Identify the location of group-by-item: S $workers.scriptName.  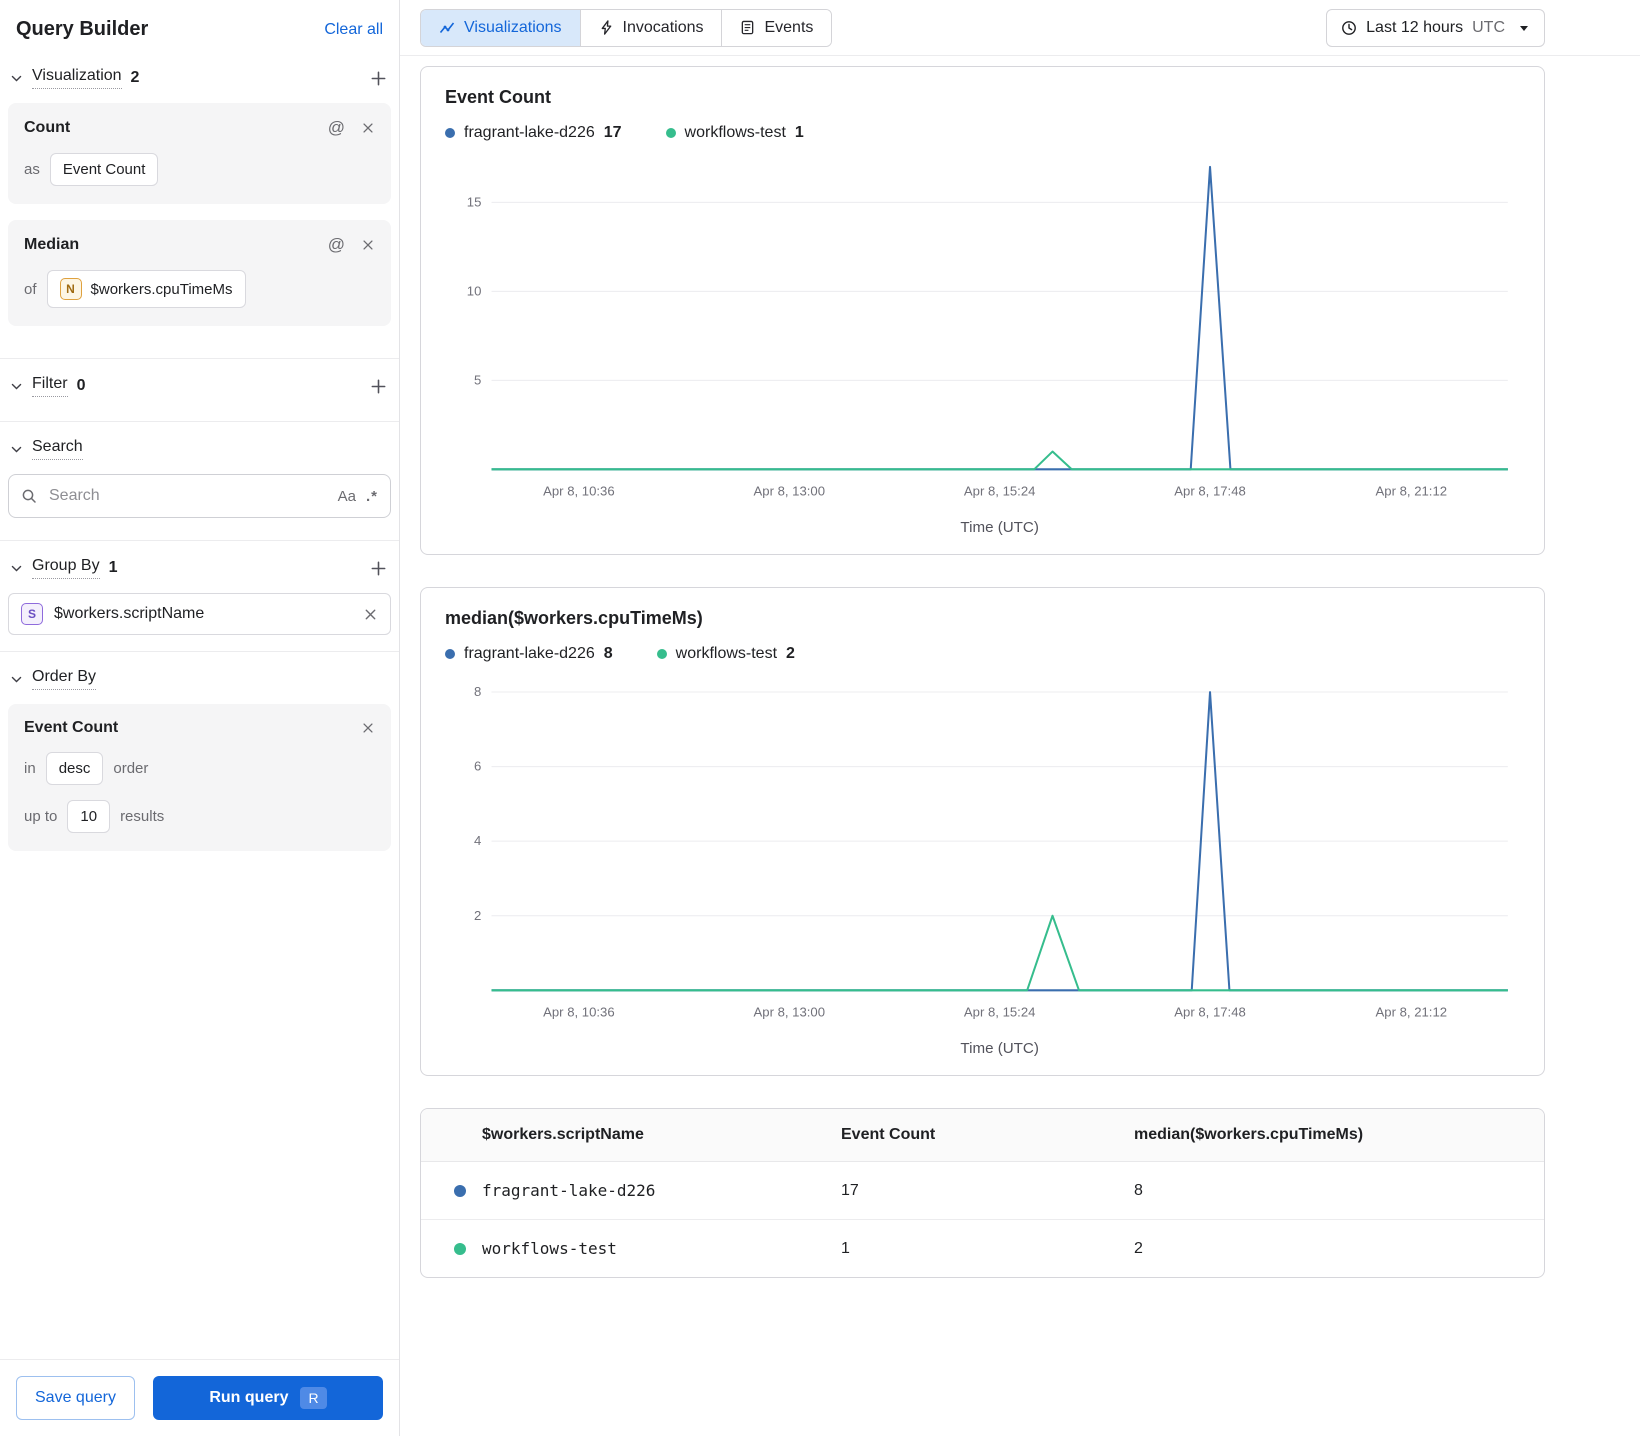
(199, 614).